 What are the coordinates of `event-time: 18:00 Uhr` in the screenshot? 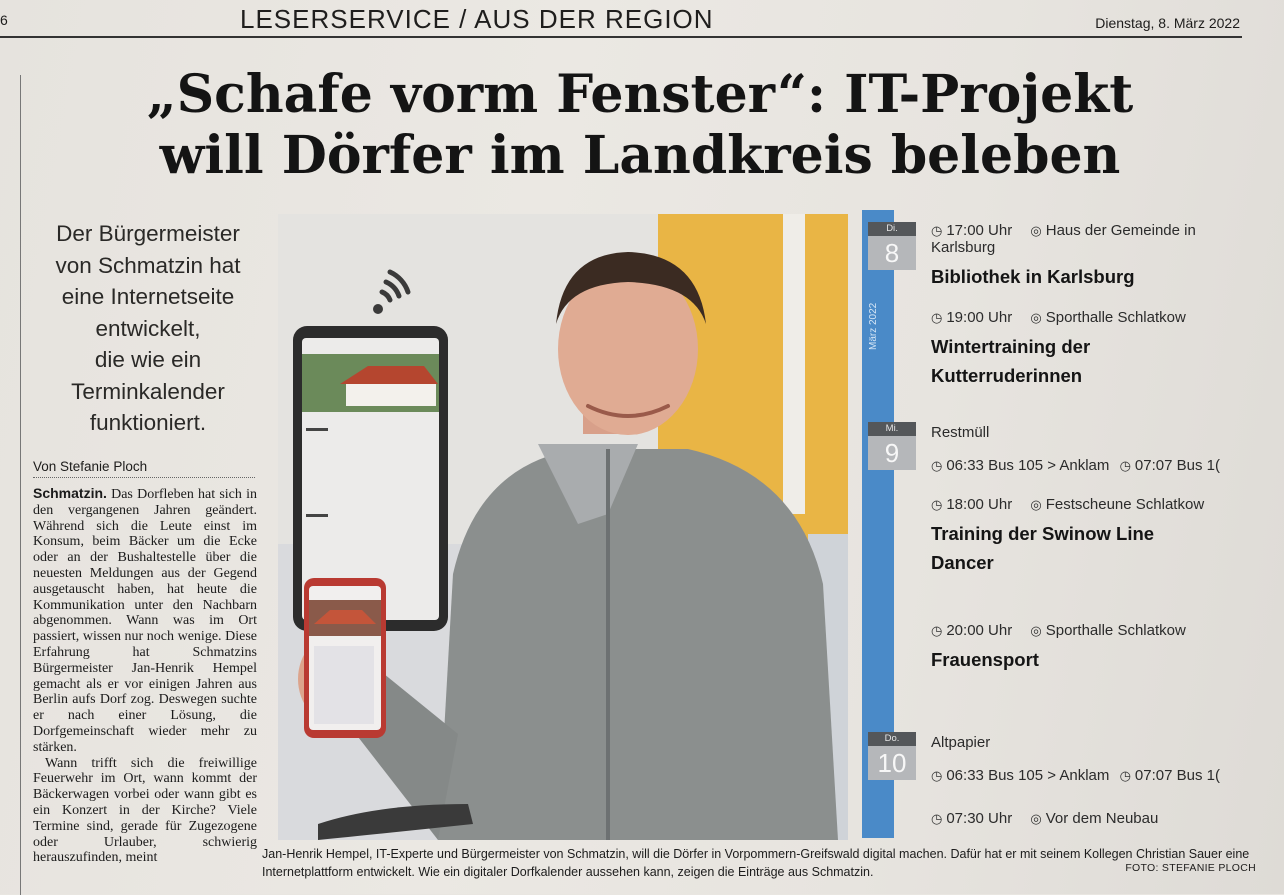 It's located at (979, 504).